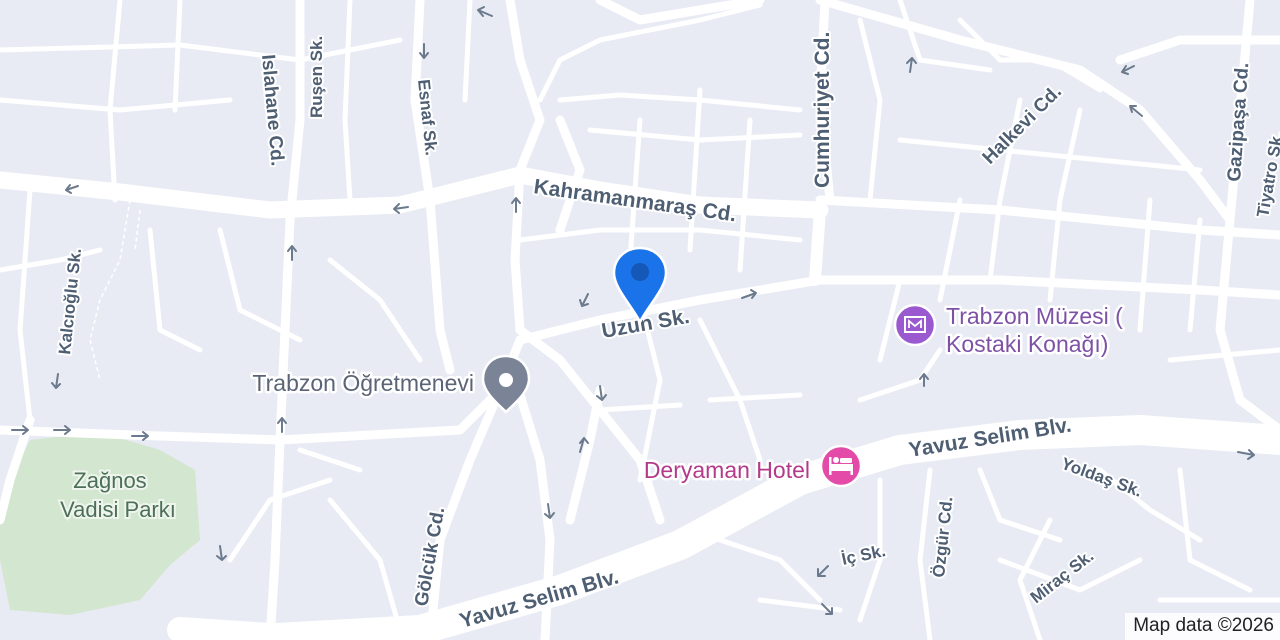 The height and width of the screenshot is (640, 1280). I want to click on park-label-line1: Zağnos, so click(109, 480).